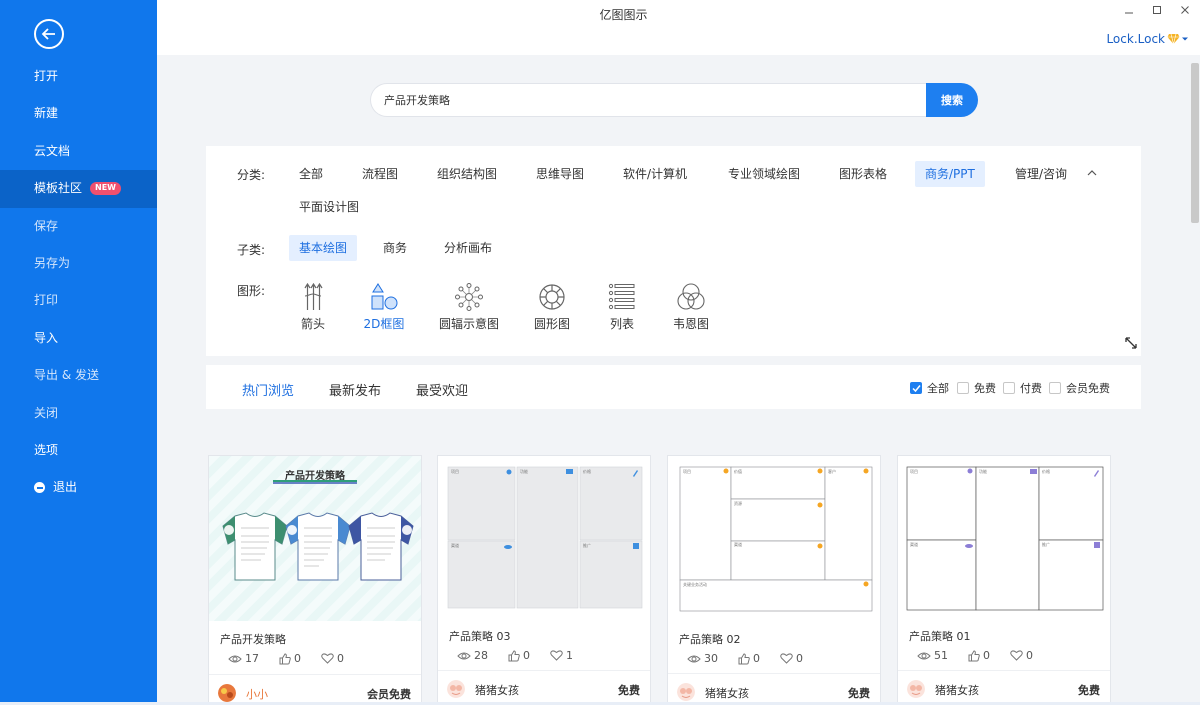  I want to click on card-title: 产品开发策略, so click(253, 639).